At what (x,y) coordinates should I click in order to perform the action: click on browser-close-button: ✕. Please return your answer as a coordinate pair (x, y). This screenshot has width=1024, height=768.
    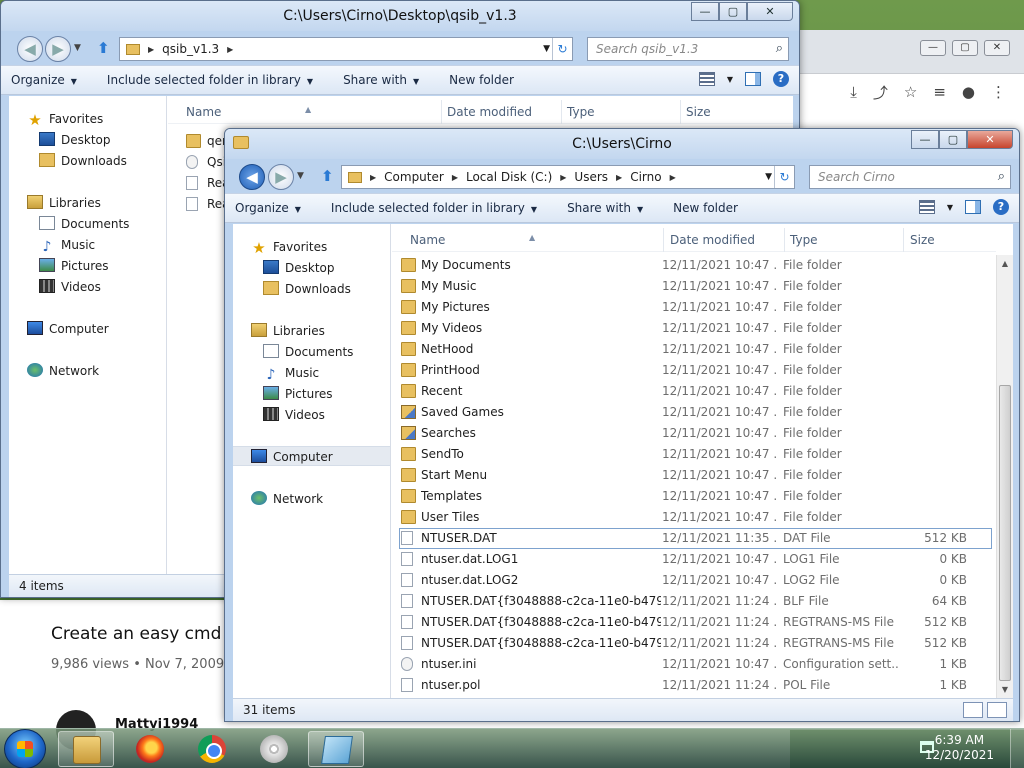
    Looking at the image, I should click on (997, 48).